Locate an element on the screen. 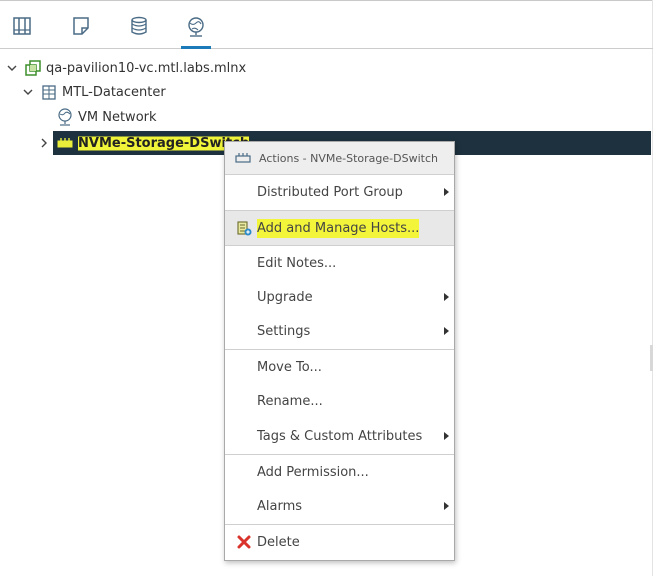 The image size is (653, 576). network-icon is located at coordinates (65, 117).